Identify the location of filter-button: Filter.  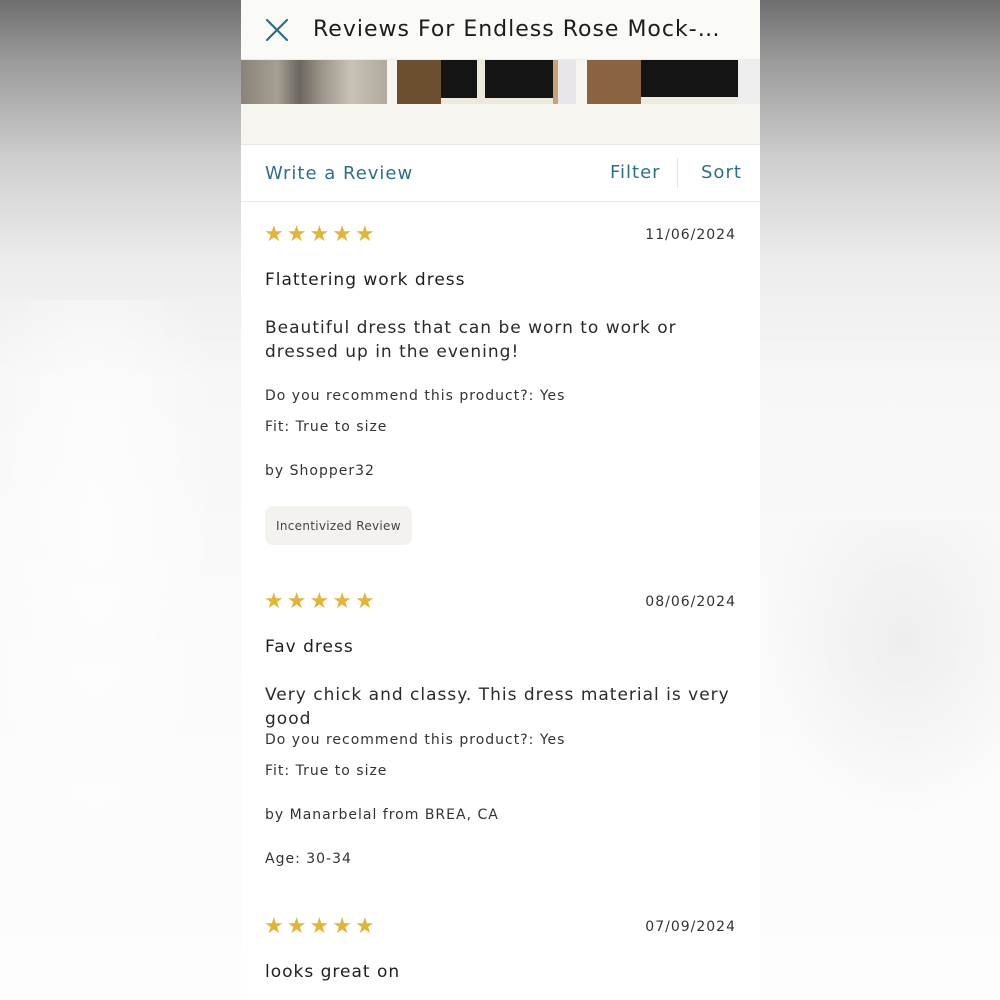
(635, 172).